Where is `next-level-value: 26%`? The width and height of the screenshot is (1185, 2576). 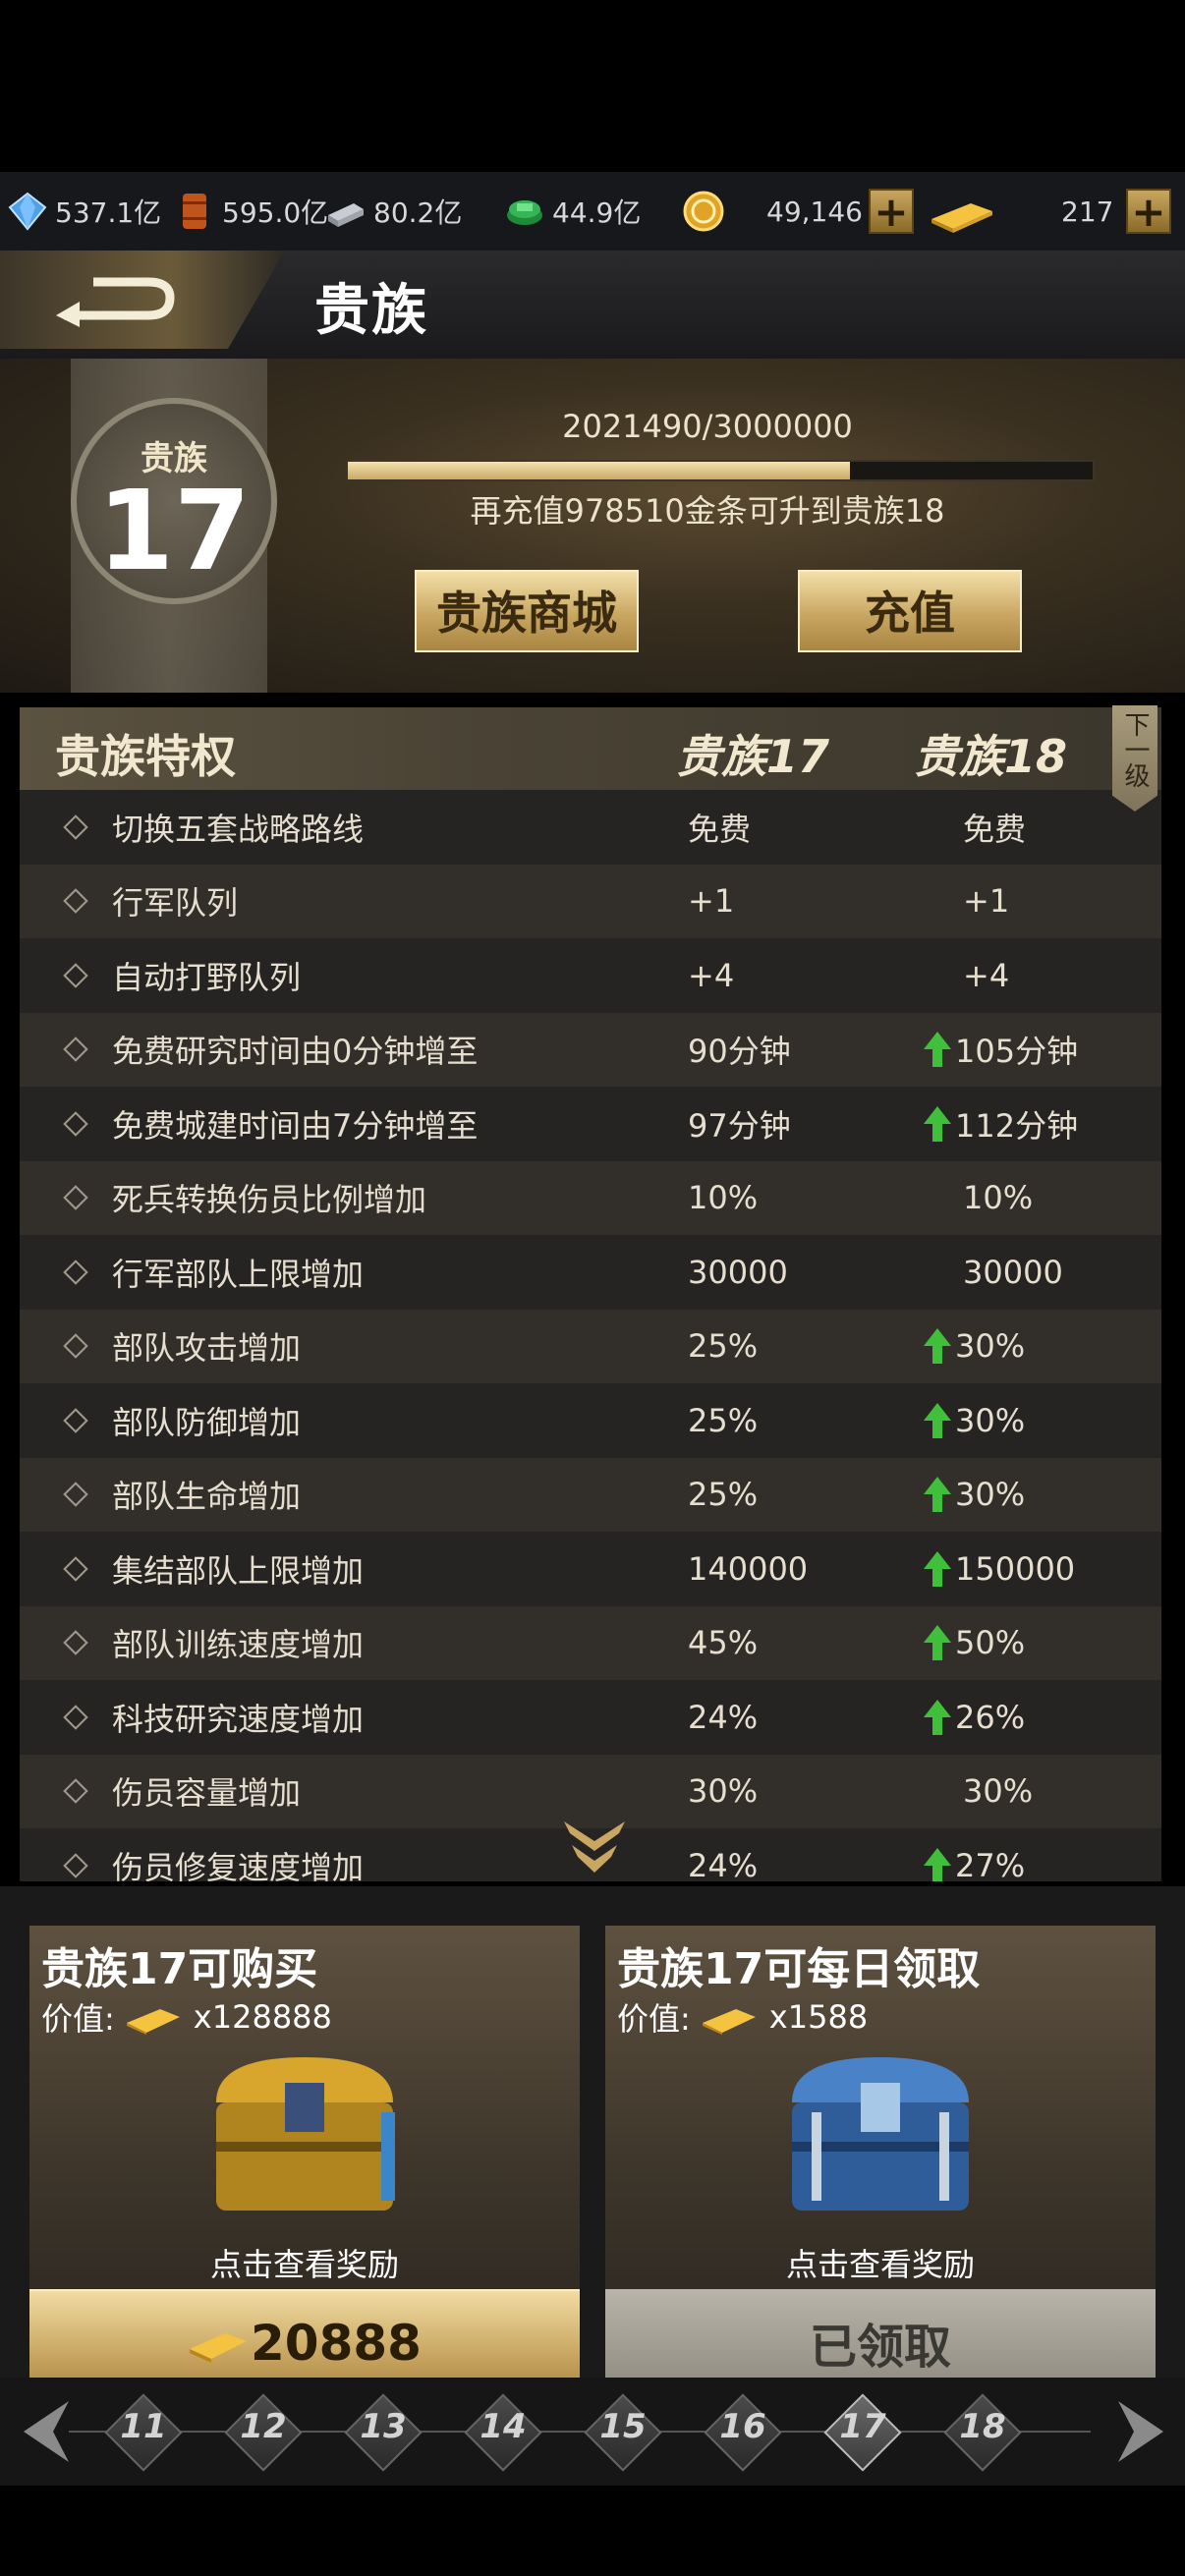
next-level-value: 26% is located at coordinates (991, 1717).